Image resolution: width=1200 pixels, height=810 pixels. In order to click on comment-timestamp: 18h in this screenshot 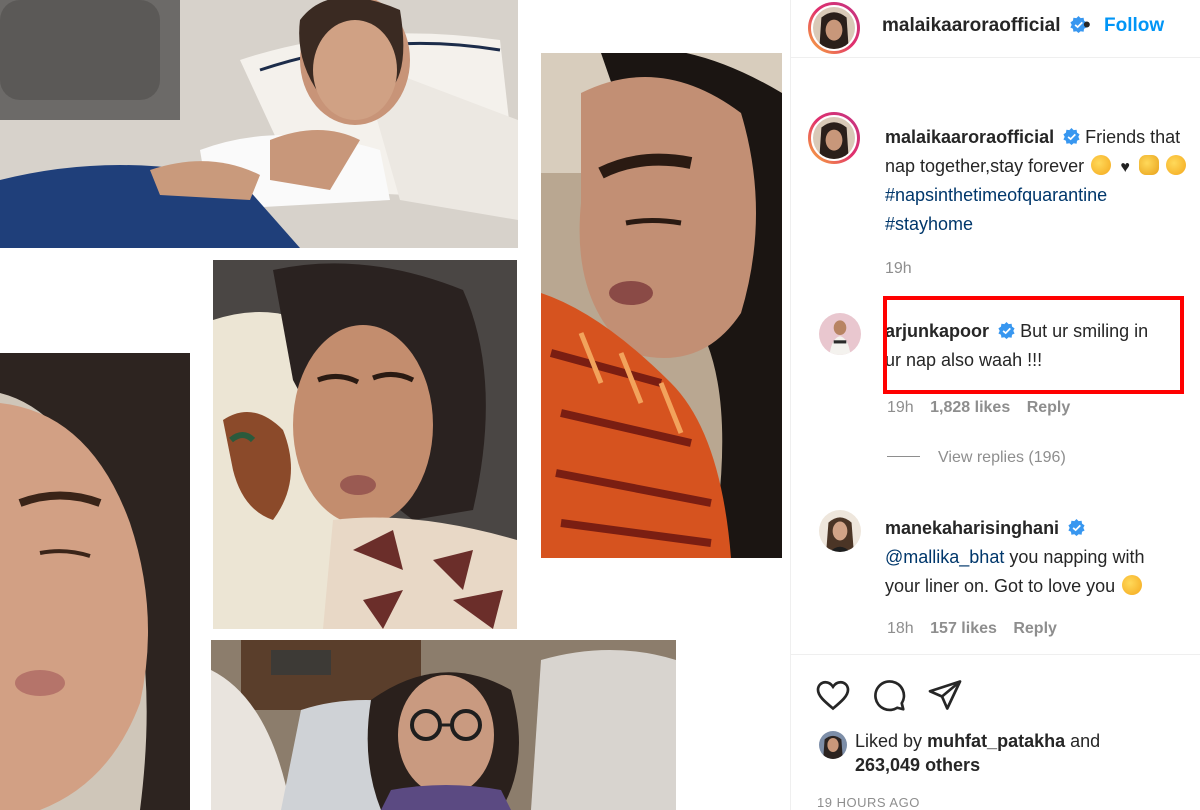, I will do `click(900, 628)`.